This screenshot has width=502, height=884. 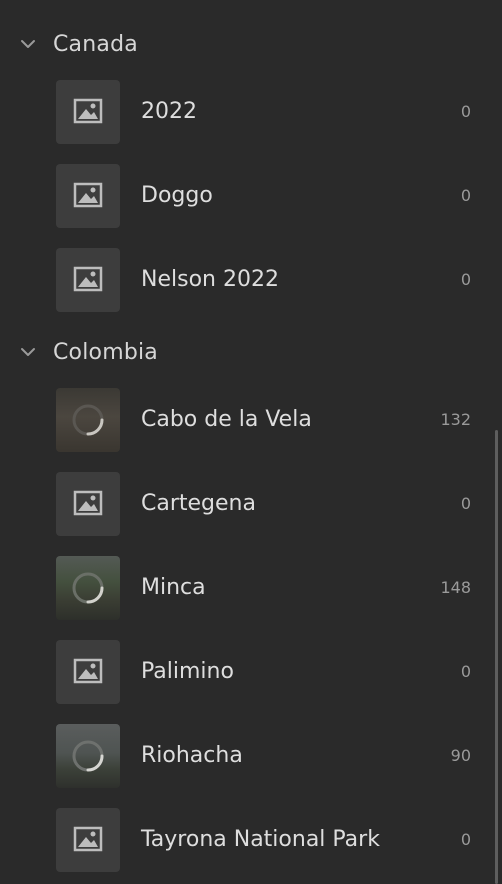 What do you see at coordinates (177, 195) in the screenshot?
I see `album-name: Doggo` at bounding box center [177, 195].